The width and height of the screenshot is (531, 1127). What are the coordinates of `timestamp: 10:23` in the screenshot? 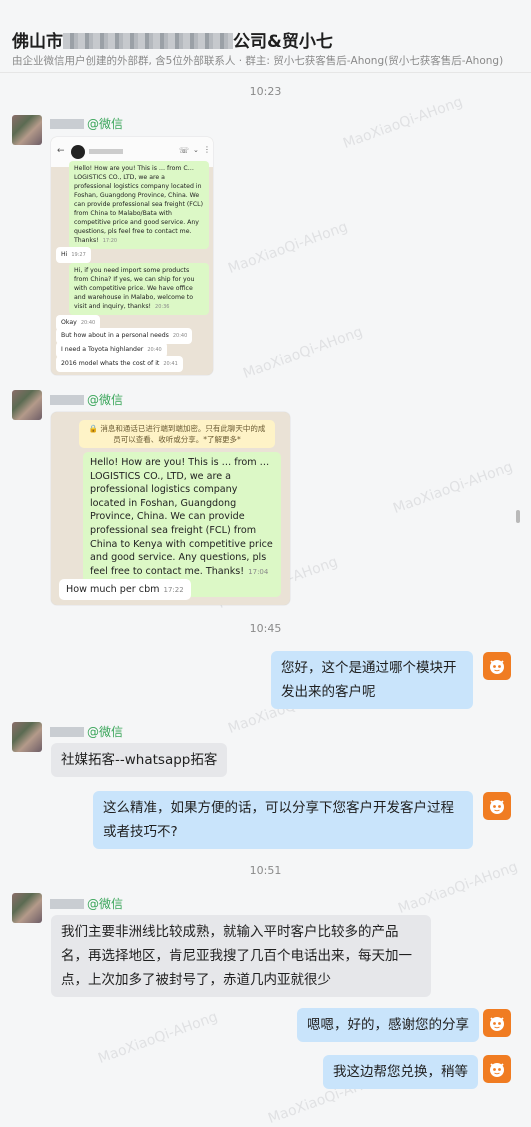 It's located at (265, 91).